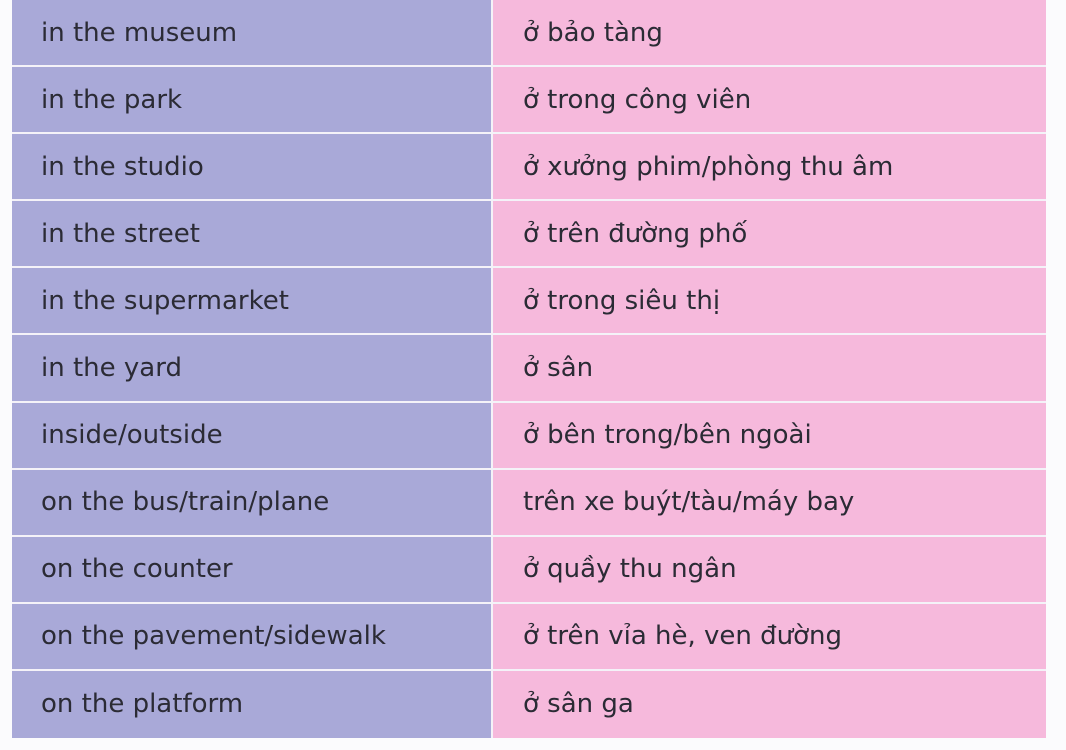 The image size is (1066, 750). What do you see at coordinates (252, 101) in the screenshot?
I see `english-cell: in the park` at bounding box center [252, 101].